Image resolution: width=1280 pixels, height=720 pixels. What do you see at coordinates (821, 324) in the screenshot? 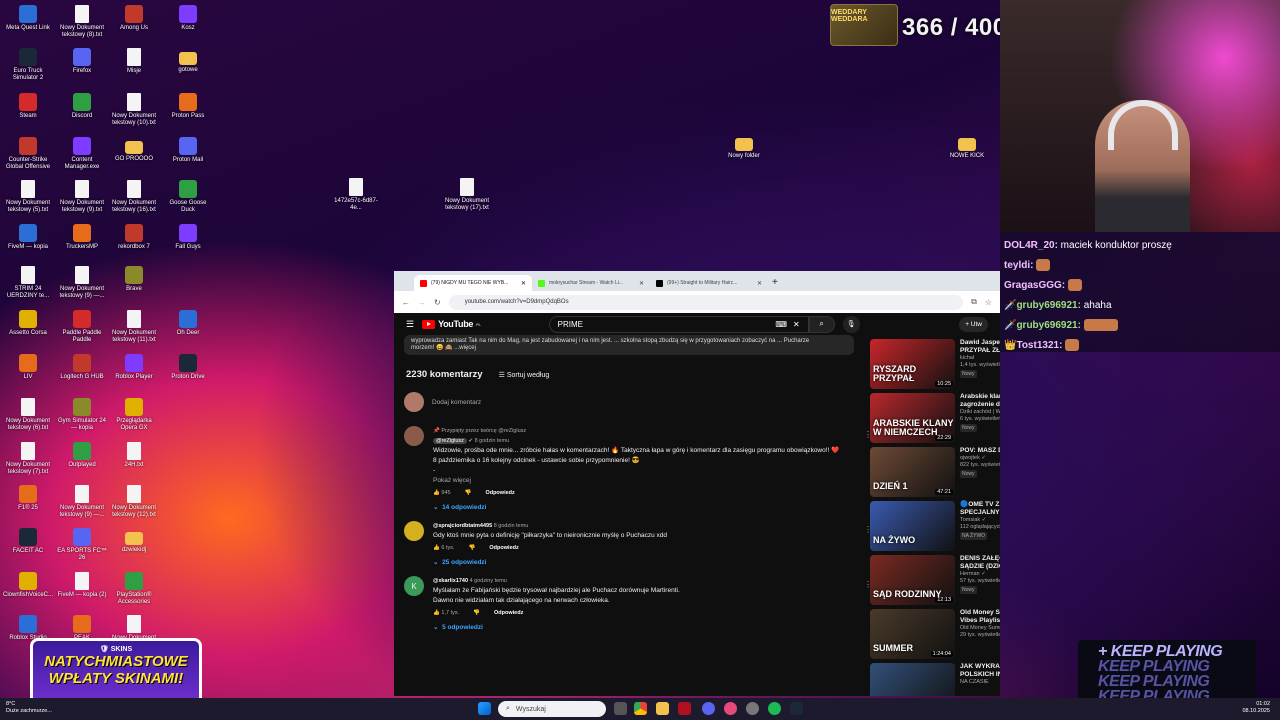
I see `search-button: ⌕` at bounding box center [821, 324].